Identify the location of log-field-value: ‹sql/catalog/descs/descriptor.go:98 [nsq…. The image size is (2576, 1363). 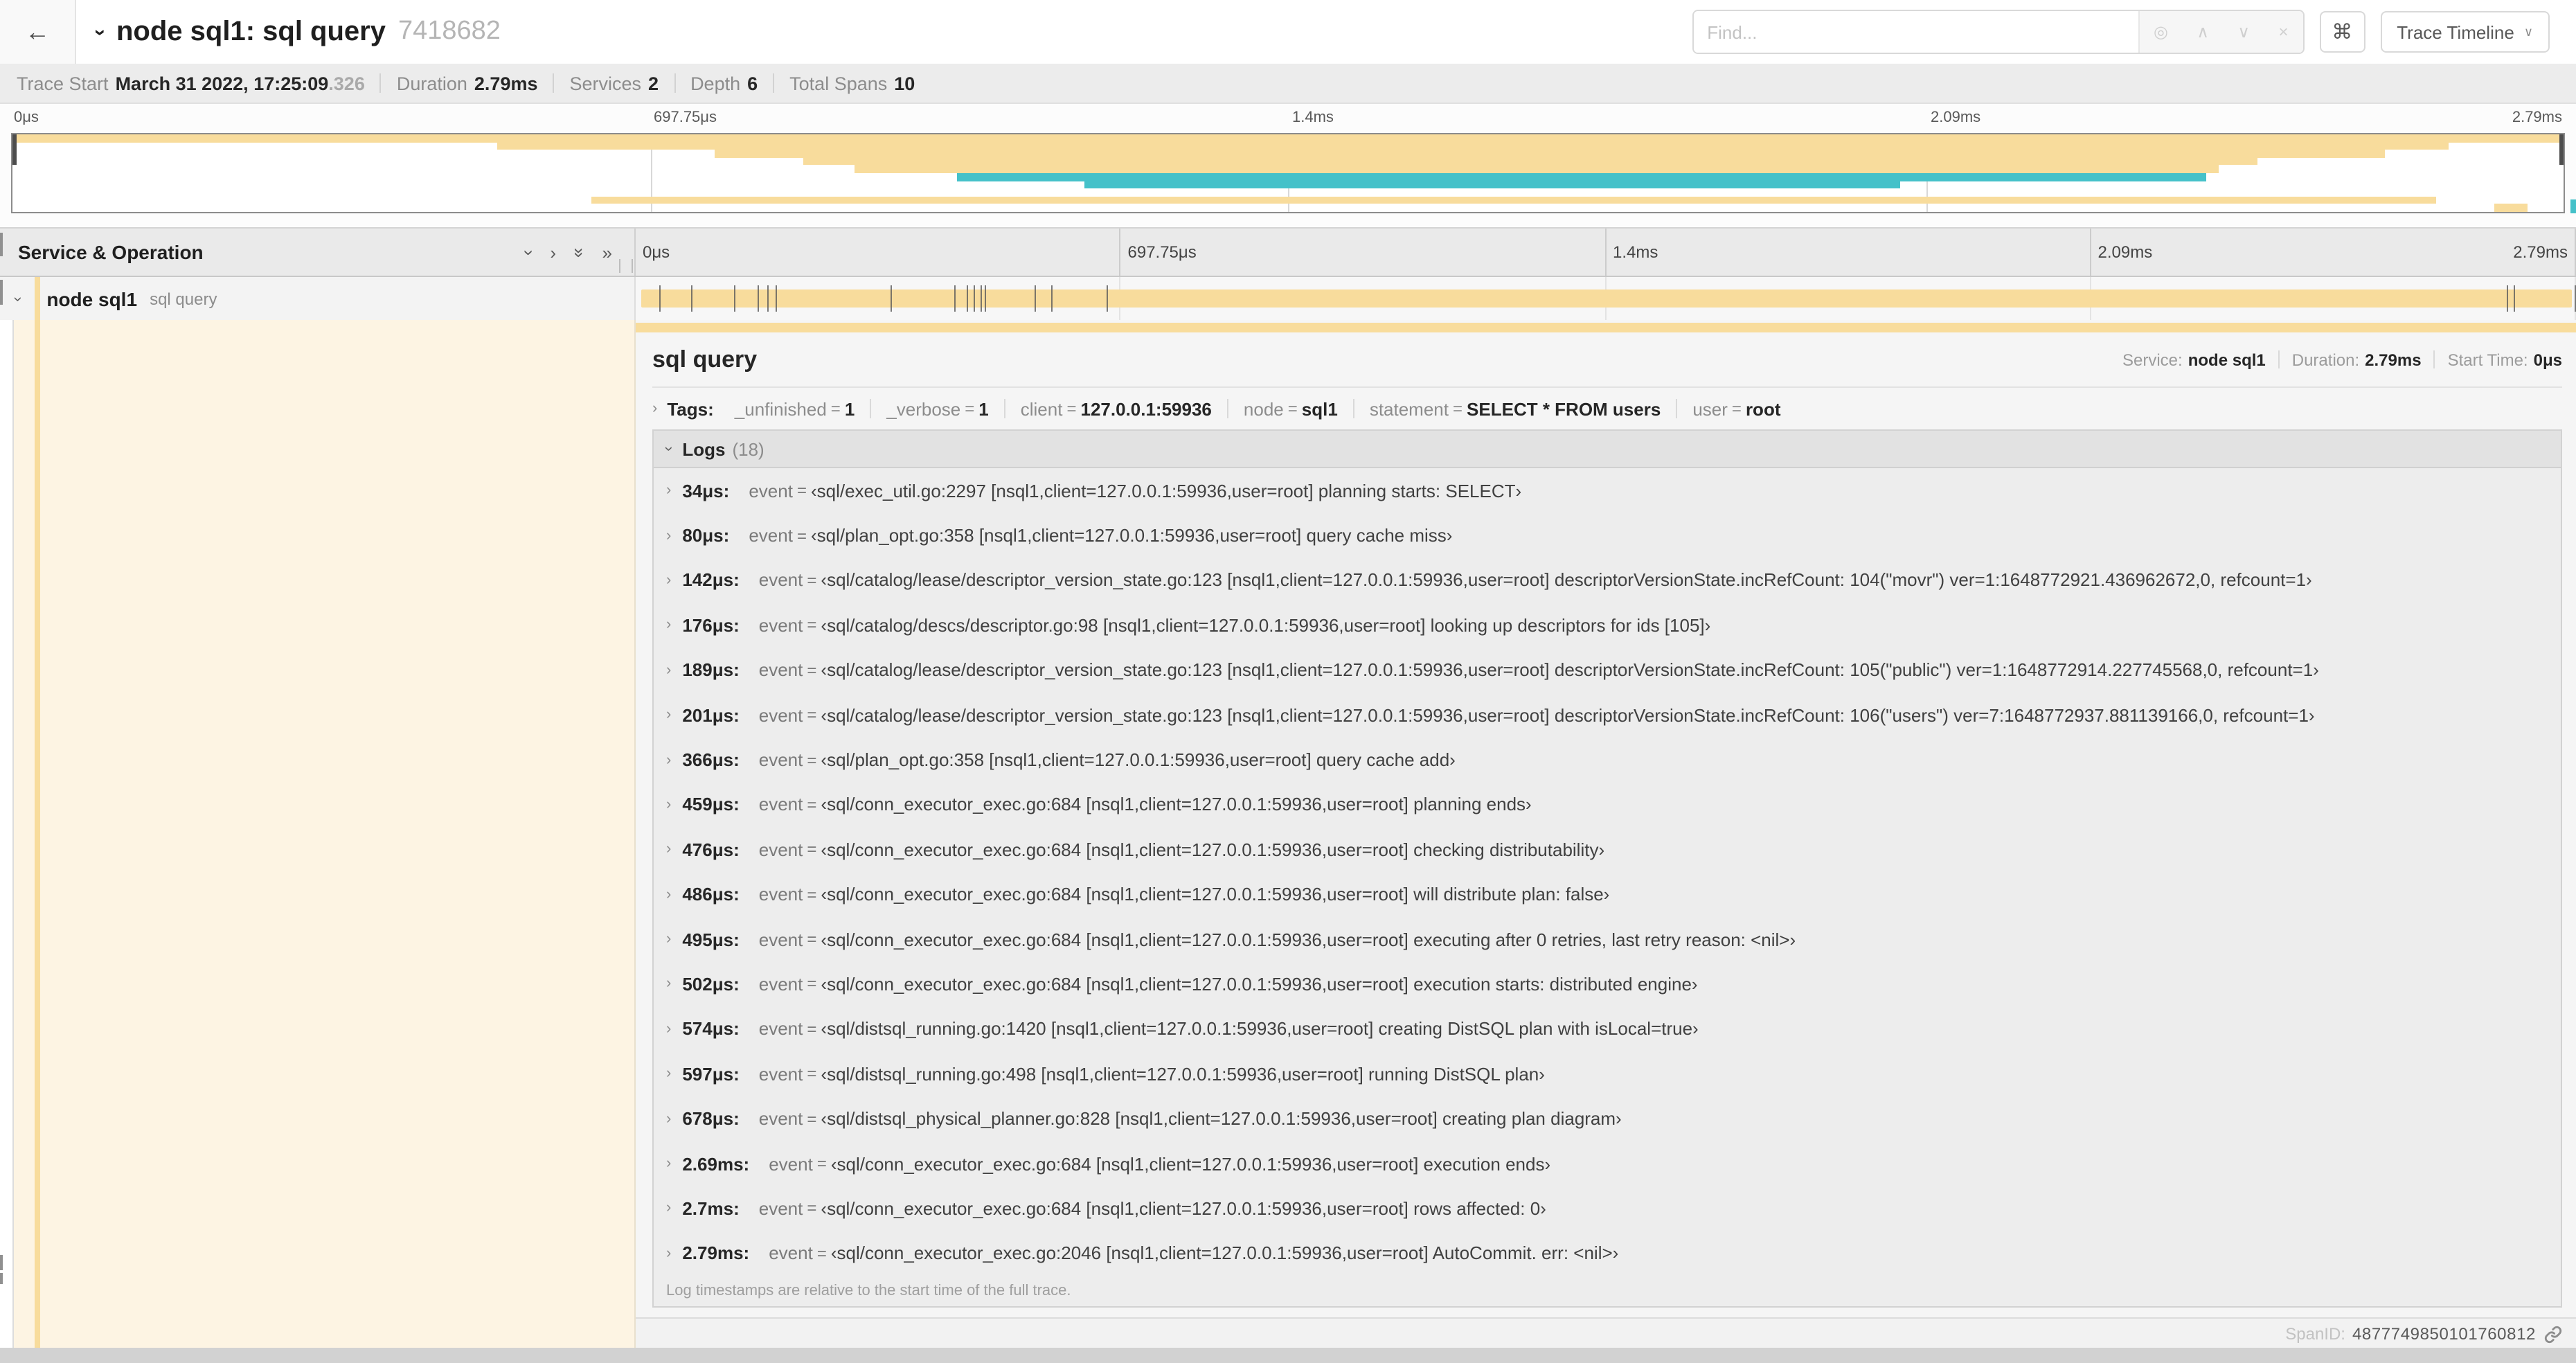
(1266, 625).